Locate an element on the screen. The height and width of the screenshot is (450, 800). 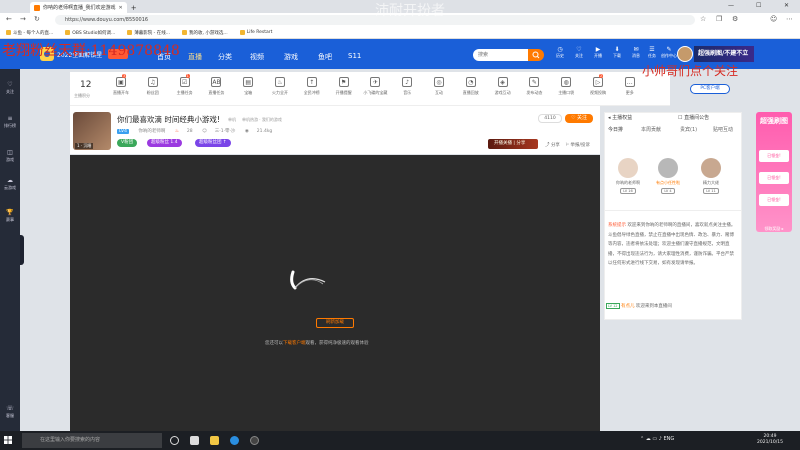
streamer-name: 你呐的老师啊 is located at coordinates (151, 131).